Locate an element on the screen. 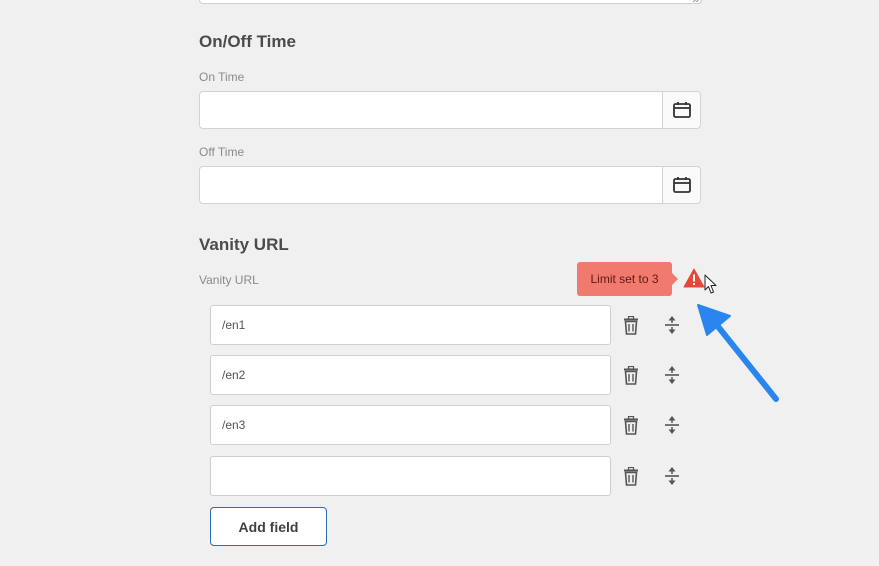  vanity-url-input-3: /en3 is located at coordinates (410, 425).